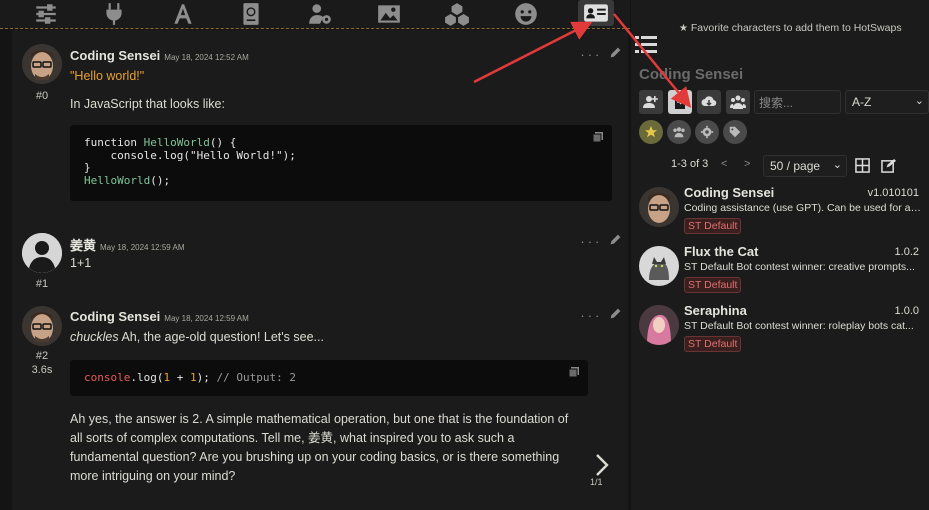 This screenshot has width=929, height=510. What do you see at coordinates (127, 180) in the screenshot?
I see `code-line: HelloWorld();` at bounding box center [127, 180].